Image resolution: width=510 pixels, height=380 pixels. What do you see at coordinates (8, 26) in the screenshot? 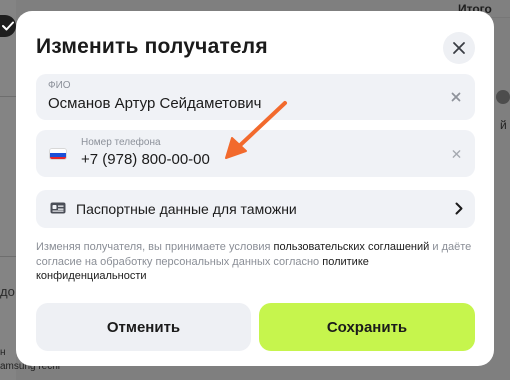
I see `check-icon` at bounding box center [8, 26].